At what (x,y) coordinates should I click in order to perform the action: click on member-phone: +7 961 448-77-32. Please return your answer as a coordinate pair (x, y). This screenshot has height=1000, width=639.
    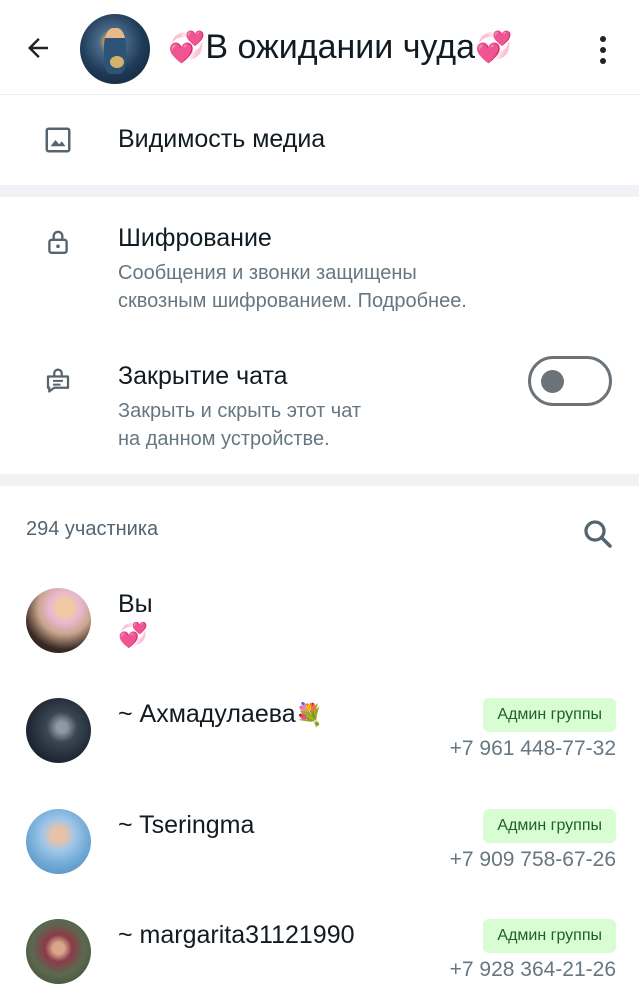
    Looking at the image, I should click on (532, 748).